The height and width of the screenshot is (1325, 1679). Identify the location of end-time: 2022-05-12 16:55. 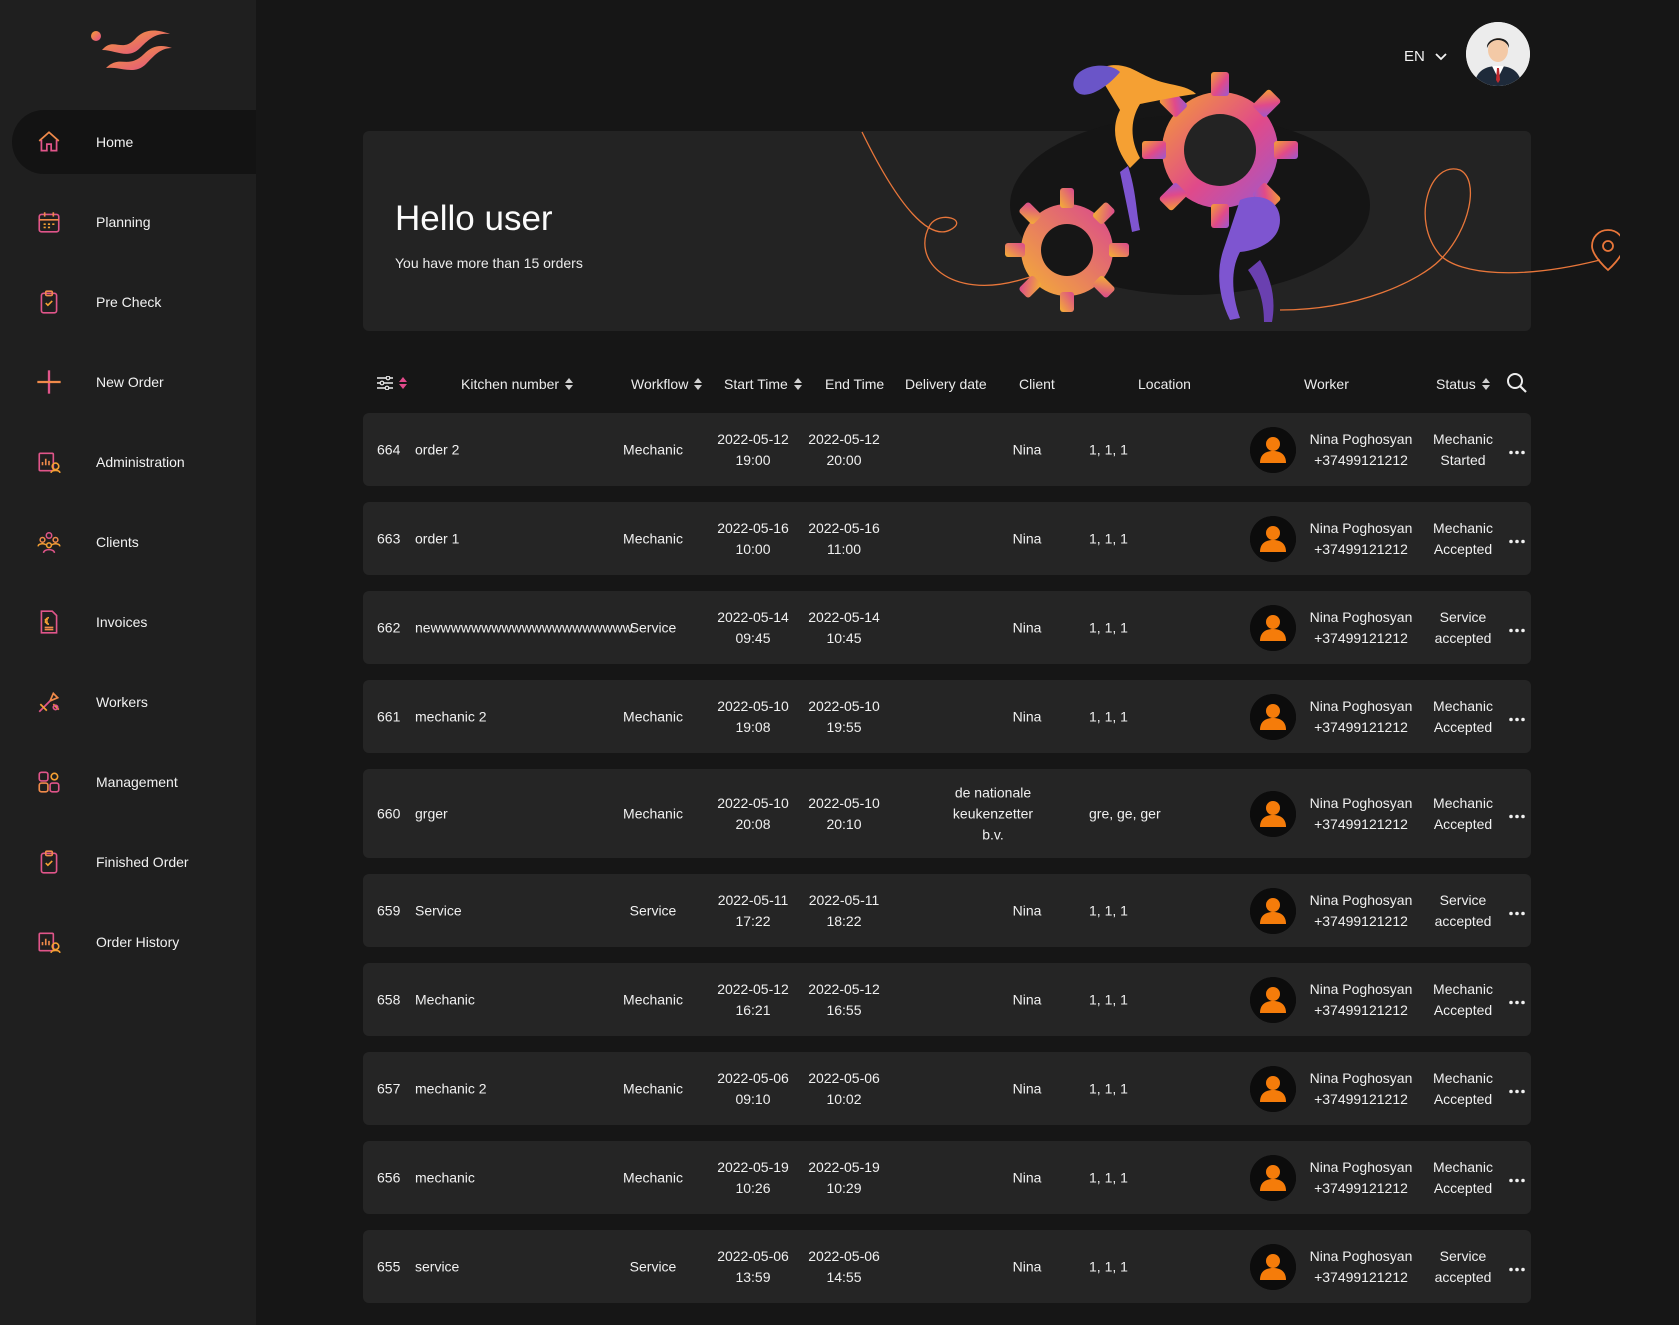
(844, 1000).